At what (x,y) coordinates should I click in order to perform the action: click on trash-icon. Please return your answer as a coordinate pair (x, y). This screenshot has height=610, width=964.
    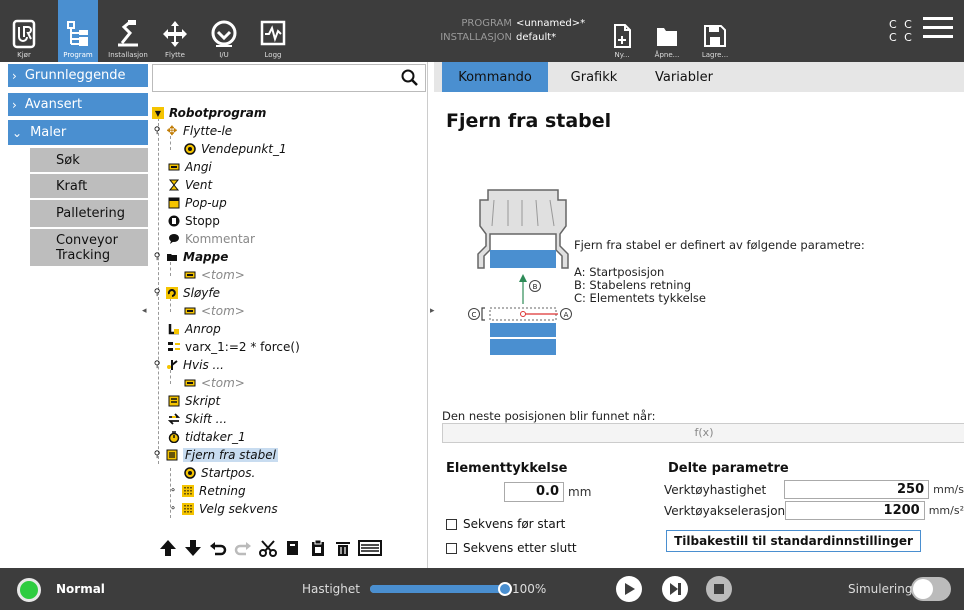
    Looking at the image, I should click on (343, 549).